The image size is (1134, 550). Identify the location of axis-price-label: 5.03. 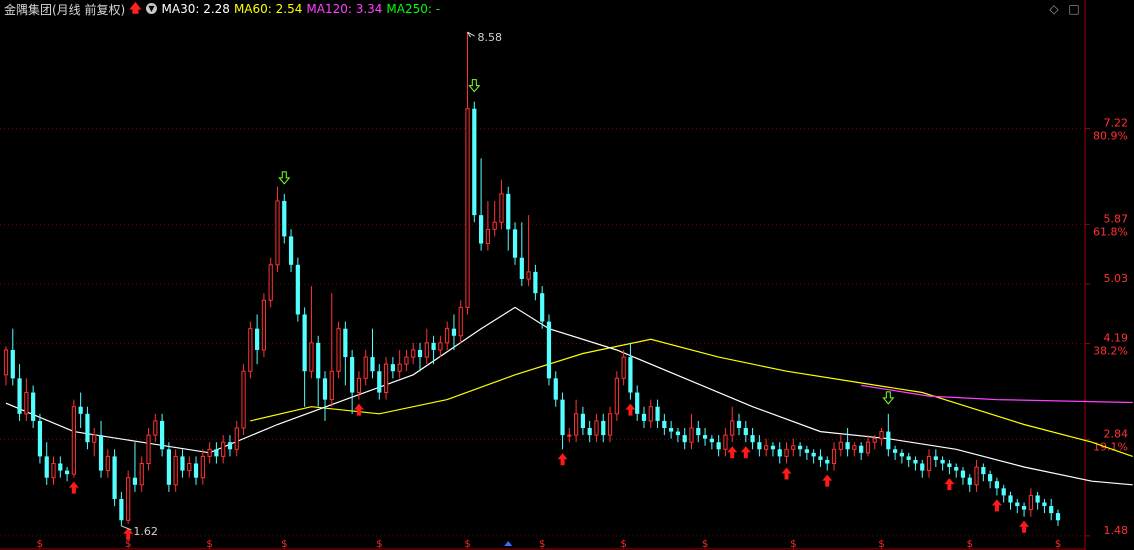
(1116, 278).